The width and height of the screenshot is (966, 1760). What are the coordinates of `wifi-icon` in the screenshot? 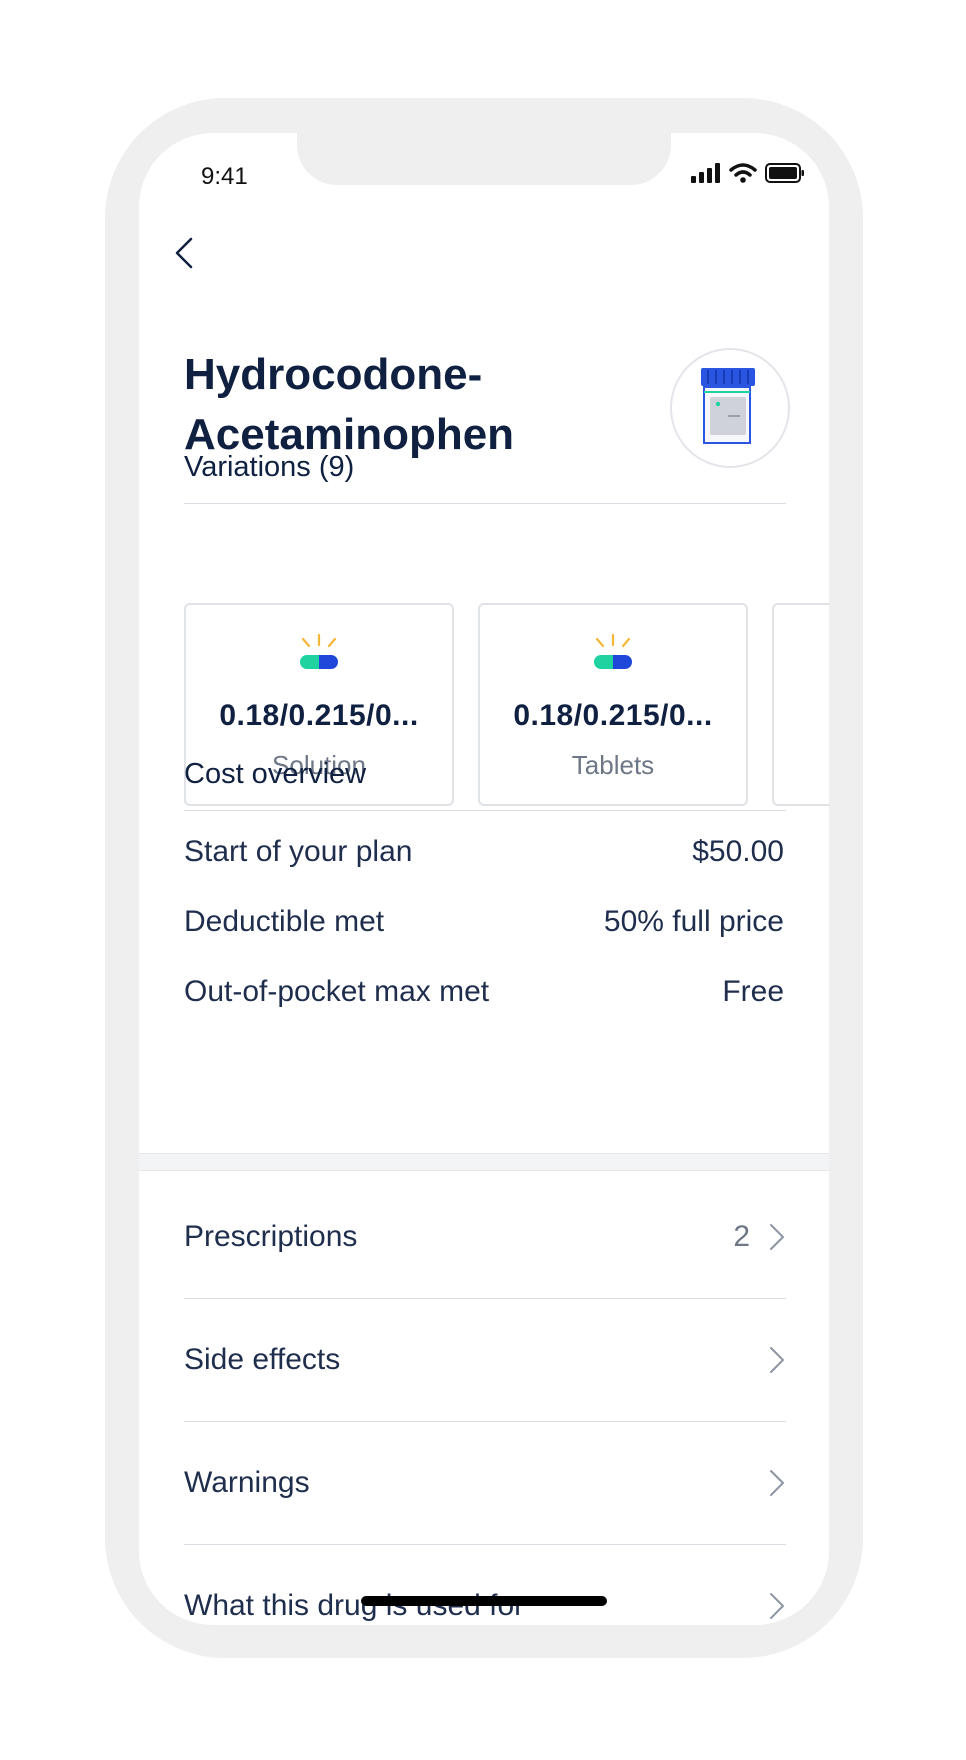 It's located at (743, 173).